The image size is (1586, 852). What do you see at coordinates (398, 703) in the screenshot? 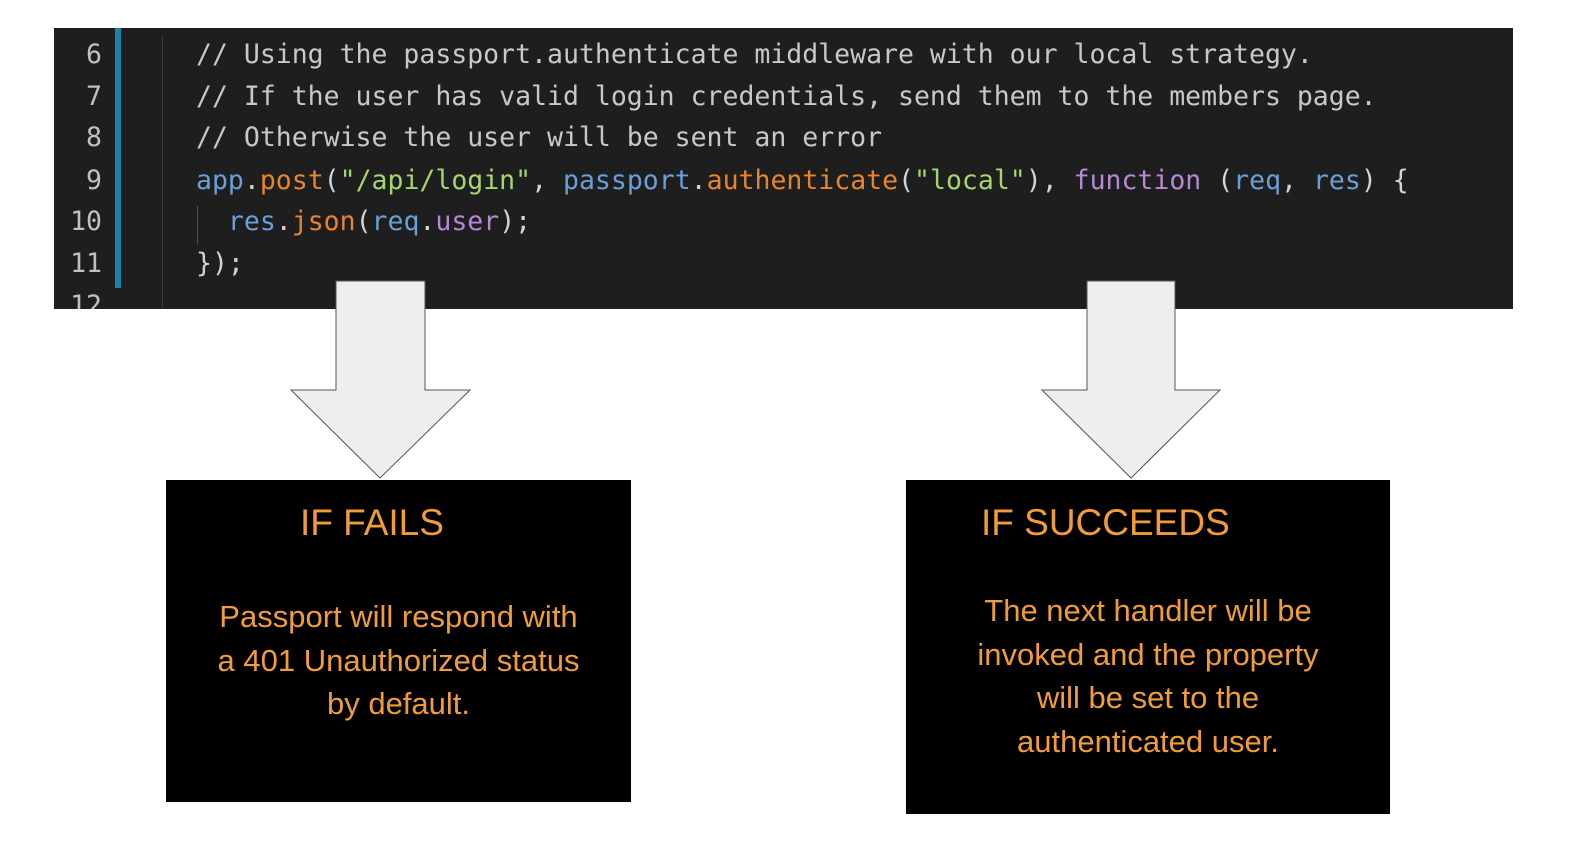
I see `fail-description-line: by default.` at bounding box center [398, 703].